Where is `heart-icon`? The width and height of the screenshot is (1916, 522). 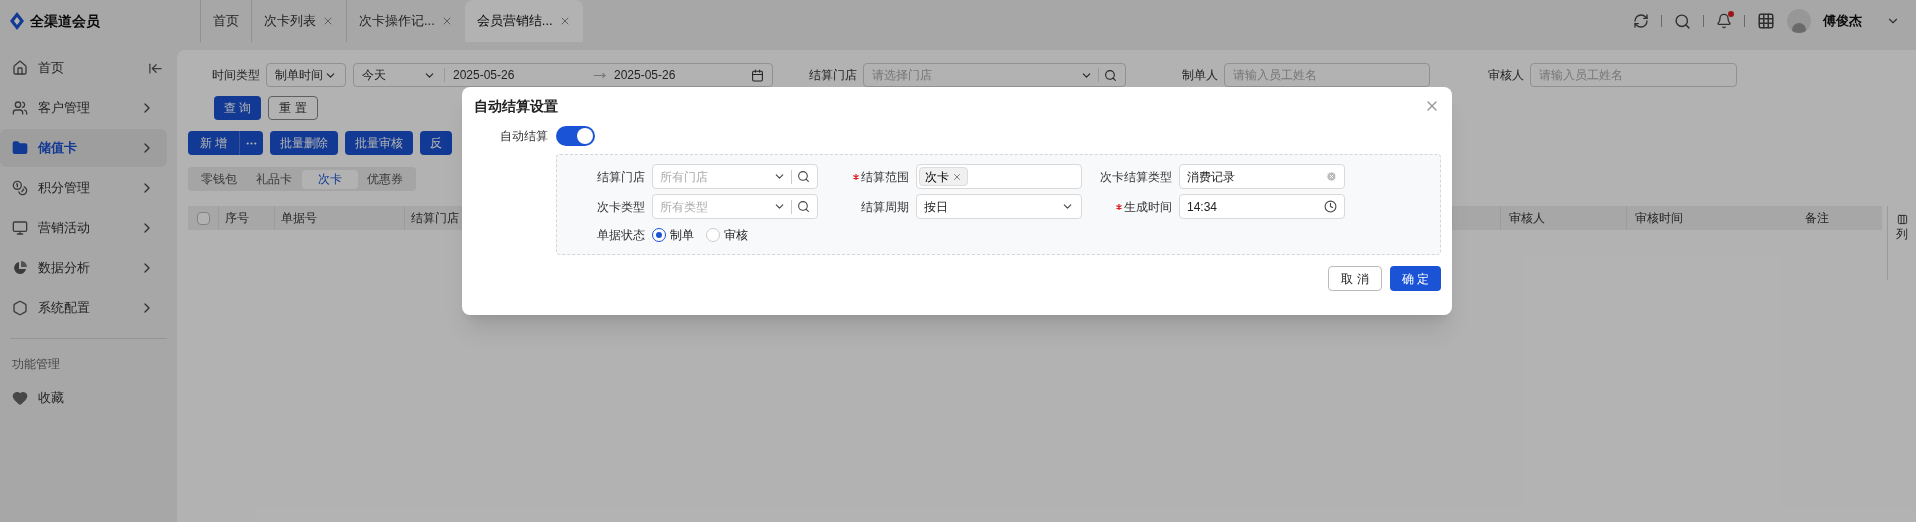 heart-icon is located at coordinates (20, 398).